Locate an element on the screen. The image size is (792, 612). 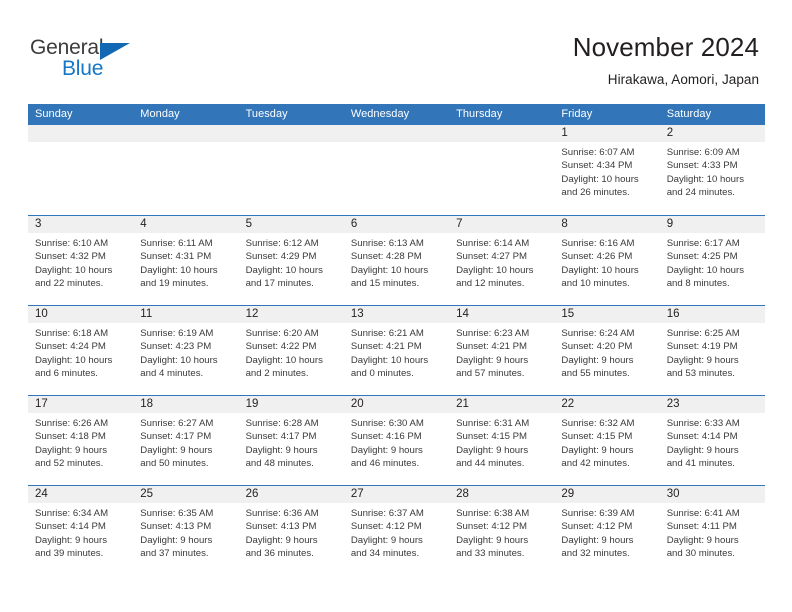
general-blue-logo: General Blue is located at coordinates (95, 59).